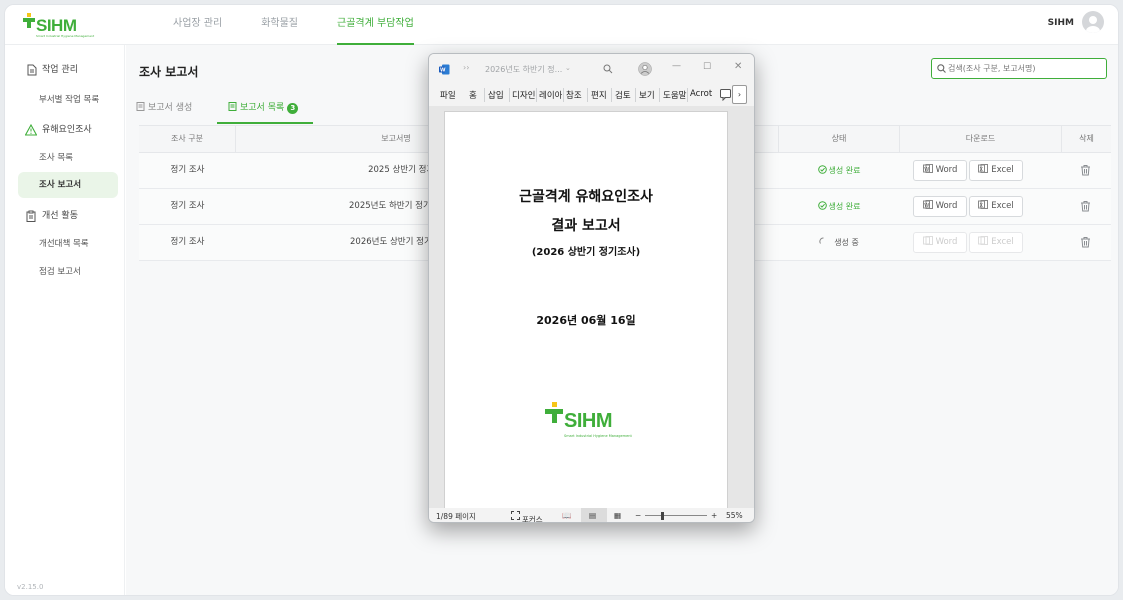  What do you see at coordinates (1023, 68) in the screenshot?
I see `search-input` at bounding box center [1023, 68].